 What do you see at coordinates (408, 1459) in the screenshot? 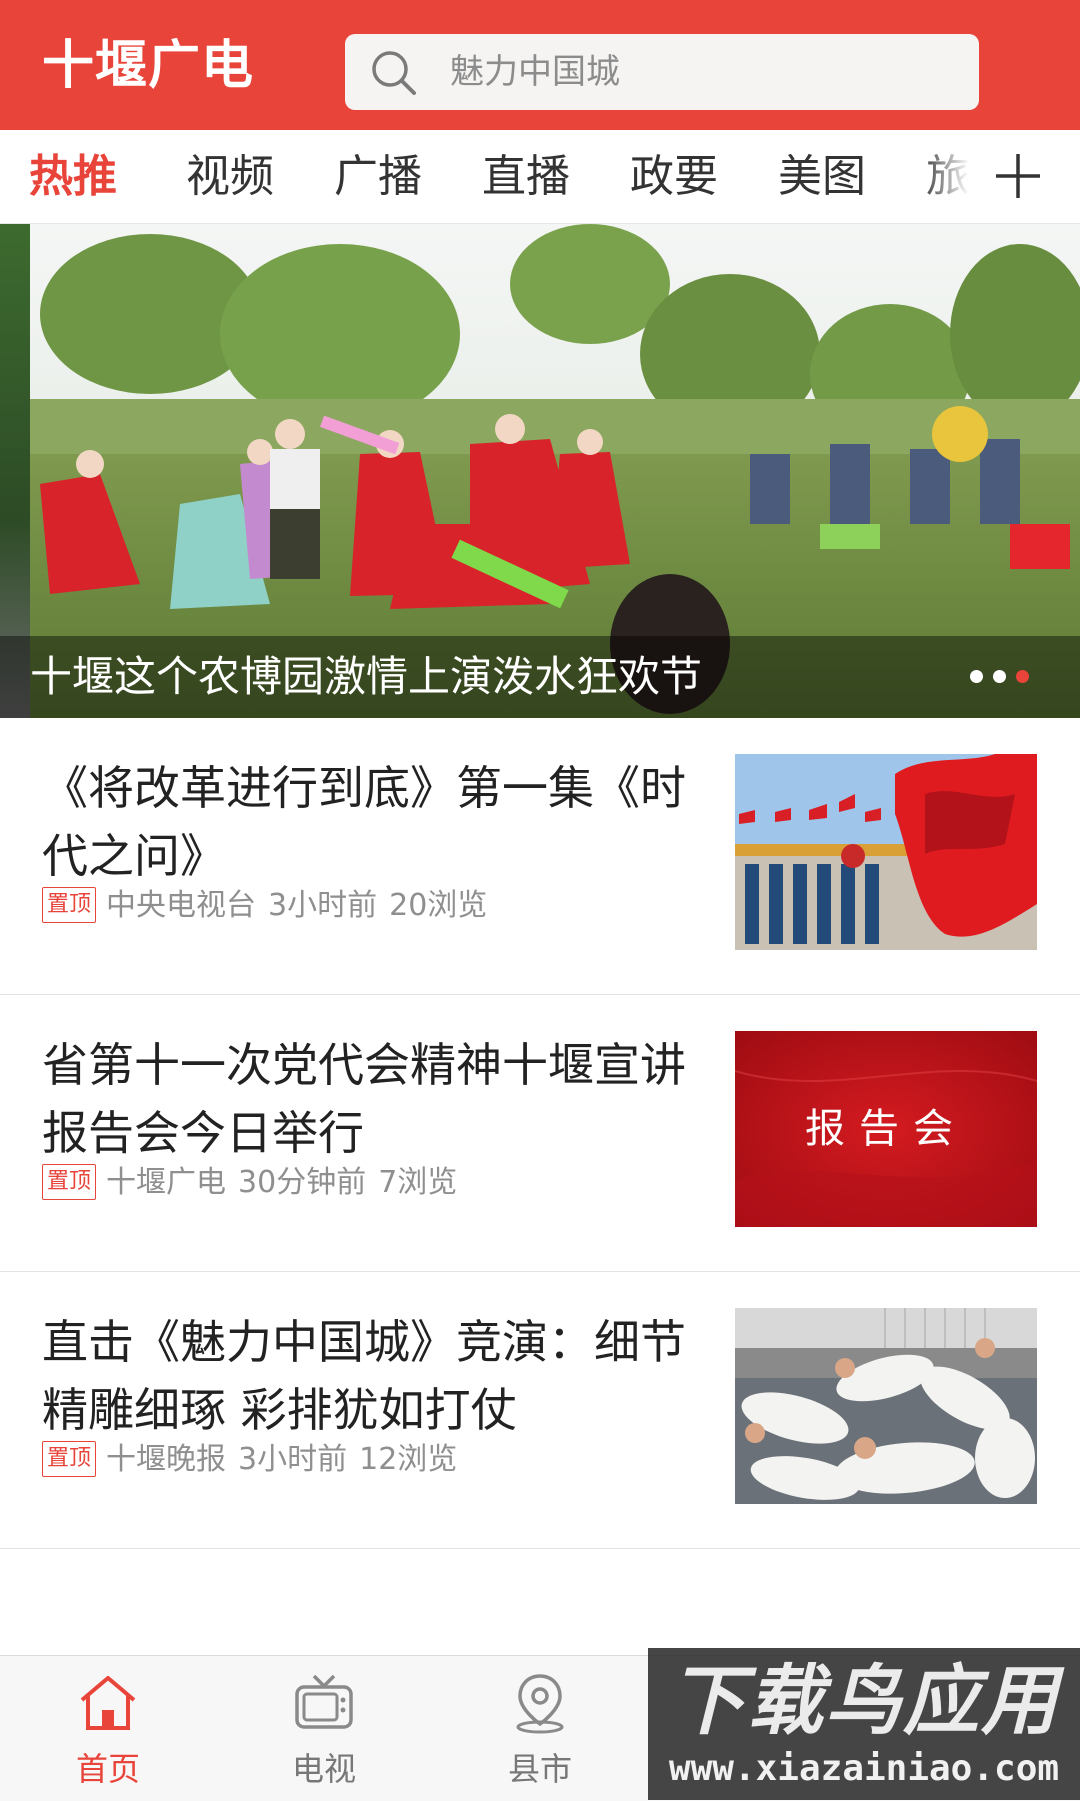
I see `news-views: 12浏览` at bounding box center [408, 1459].